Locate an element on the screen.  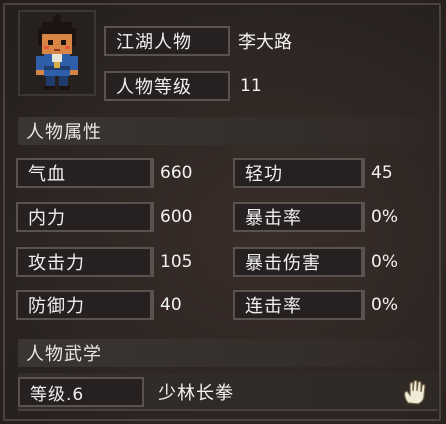
stat-defense-value: 40 is located at coordinates (187, 305).